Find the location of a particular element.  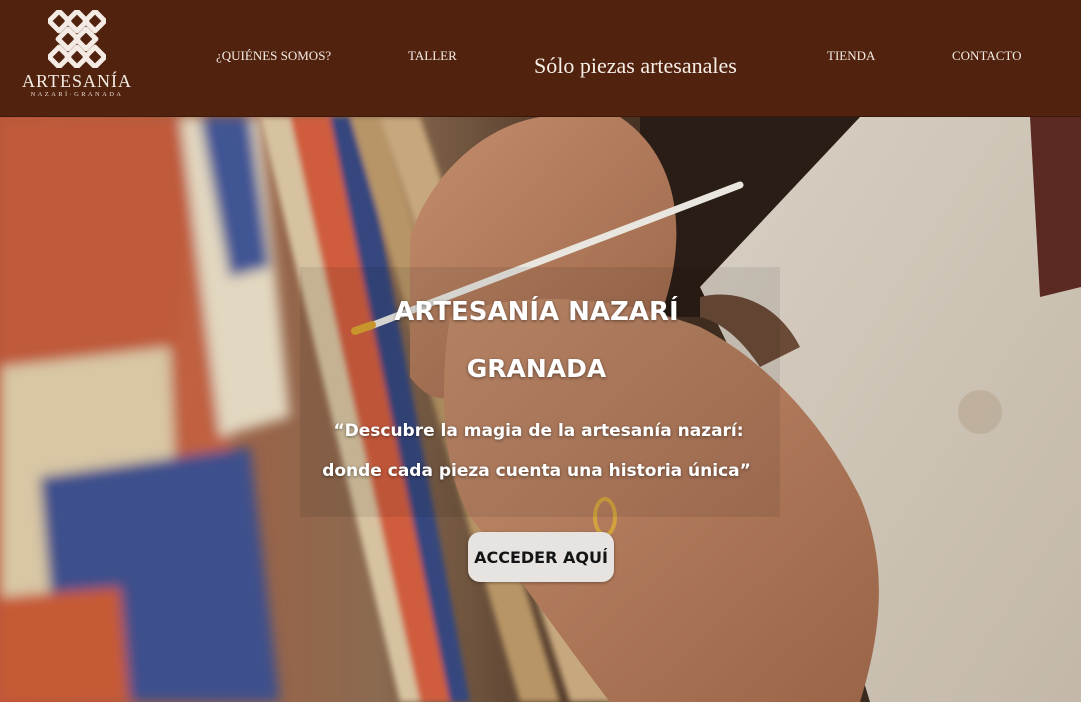

nav-link-taller: TALLER is located at coordinates (432, 56).